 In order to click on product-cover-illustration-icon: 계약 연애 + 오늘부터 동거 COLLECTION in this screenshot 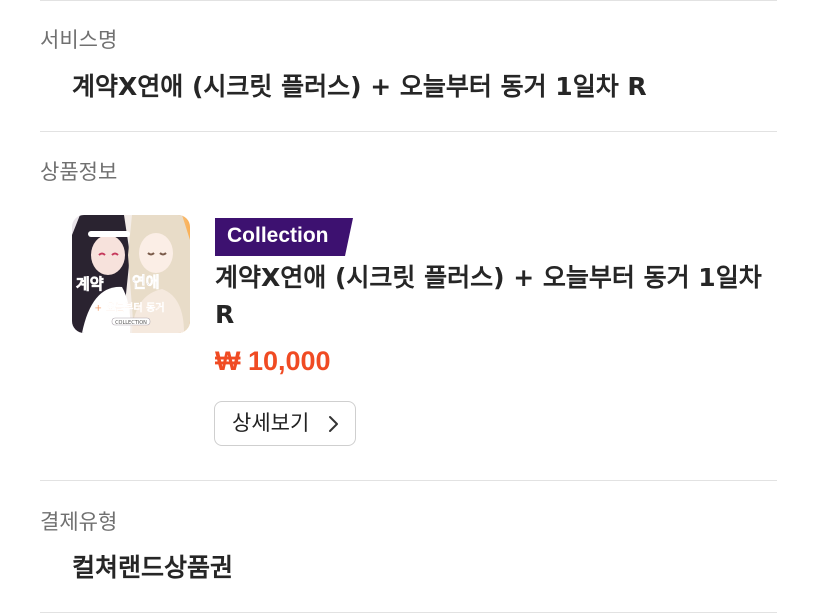, I will do `click(131, 274)`.